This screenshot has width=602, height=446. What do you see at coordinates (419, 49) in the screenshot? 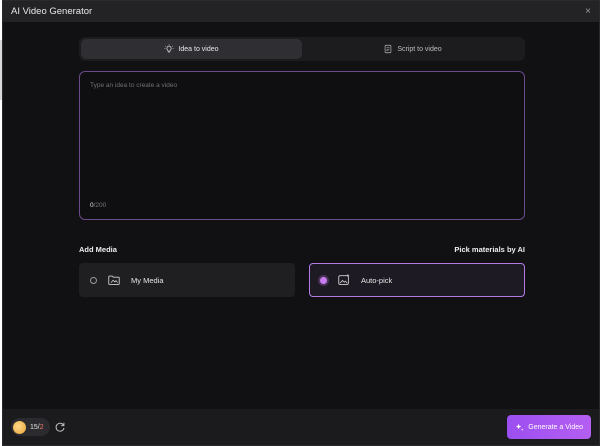
I see `tab-label: Script to video` at bounding box center [419, 49].